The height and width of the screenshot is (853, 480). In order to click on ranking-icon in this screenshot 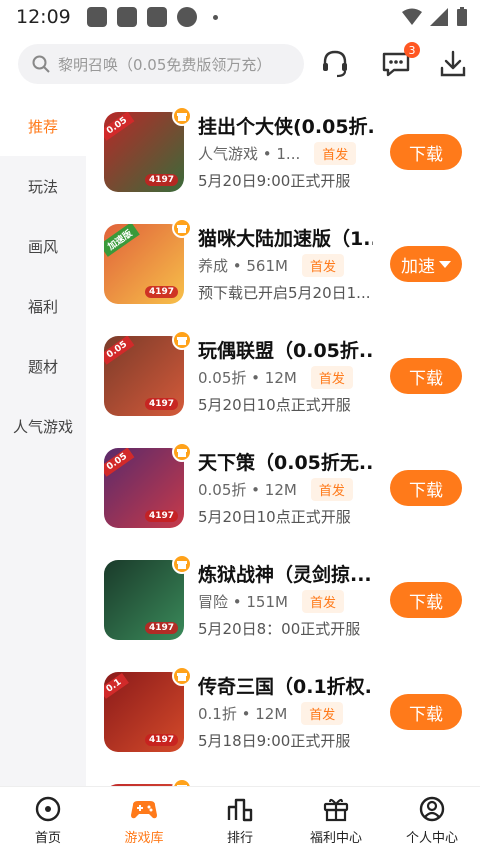, I will do `click(240, 809)`.